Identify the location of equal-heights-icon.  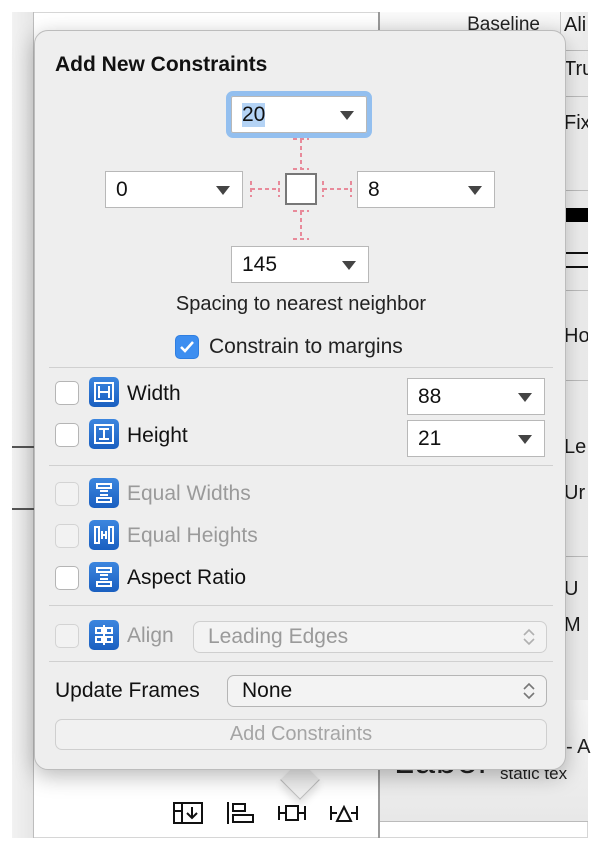
(104, 535).